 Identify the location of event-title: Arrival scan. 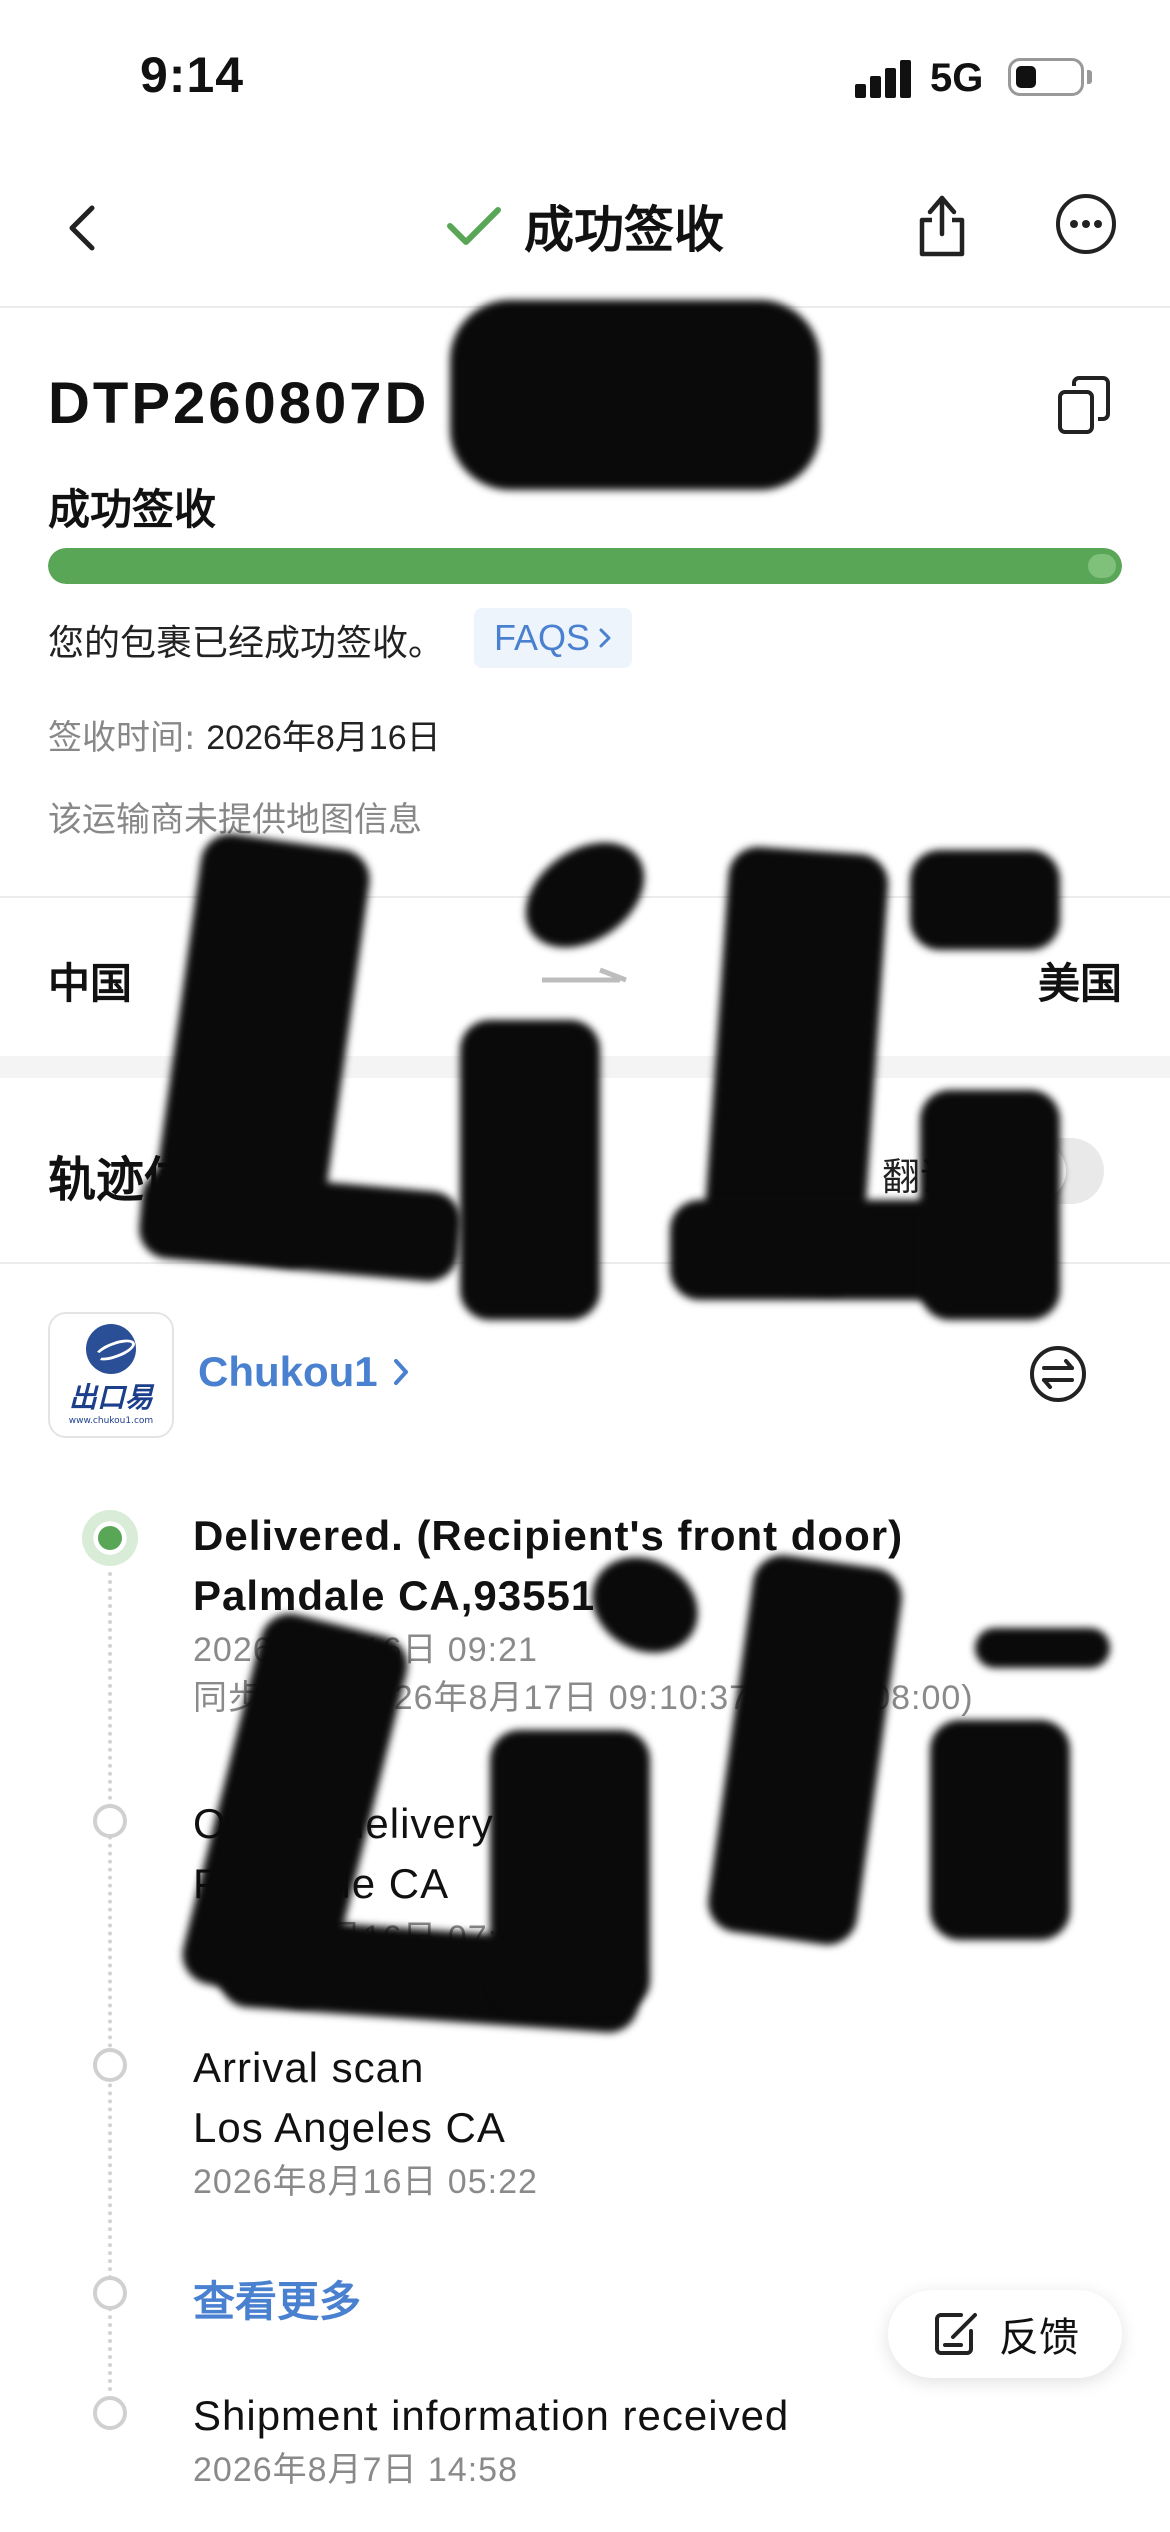
(309, 2067).